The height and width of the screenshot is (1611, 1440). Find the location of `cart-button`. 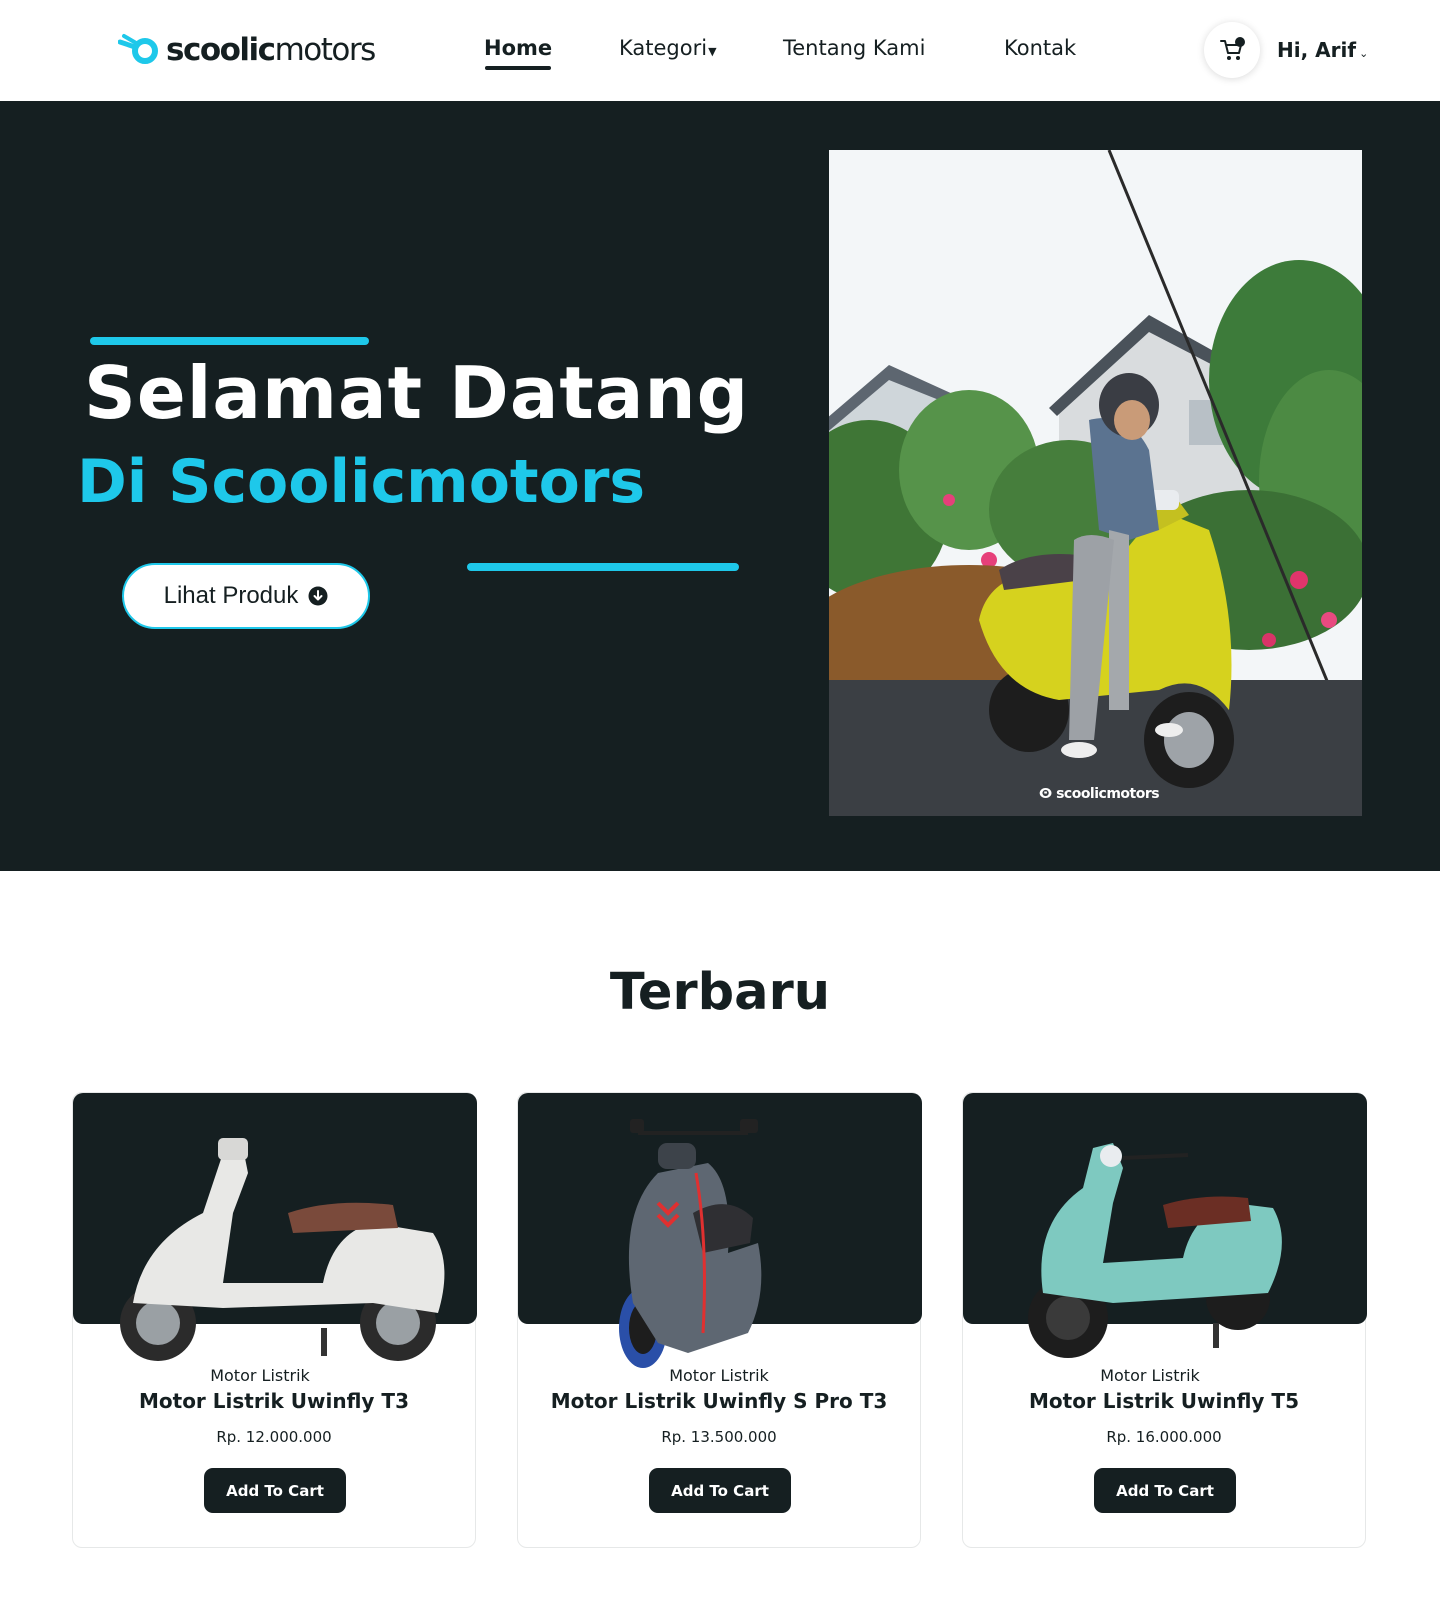

cart-button is located at coordinates (1232, 50).